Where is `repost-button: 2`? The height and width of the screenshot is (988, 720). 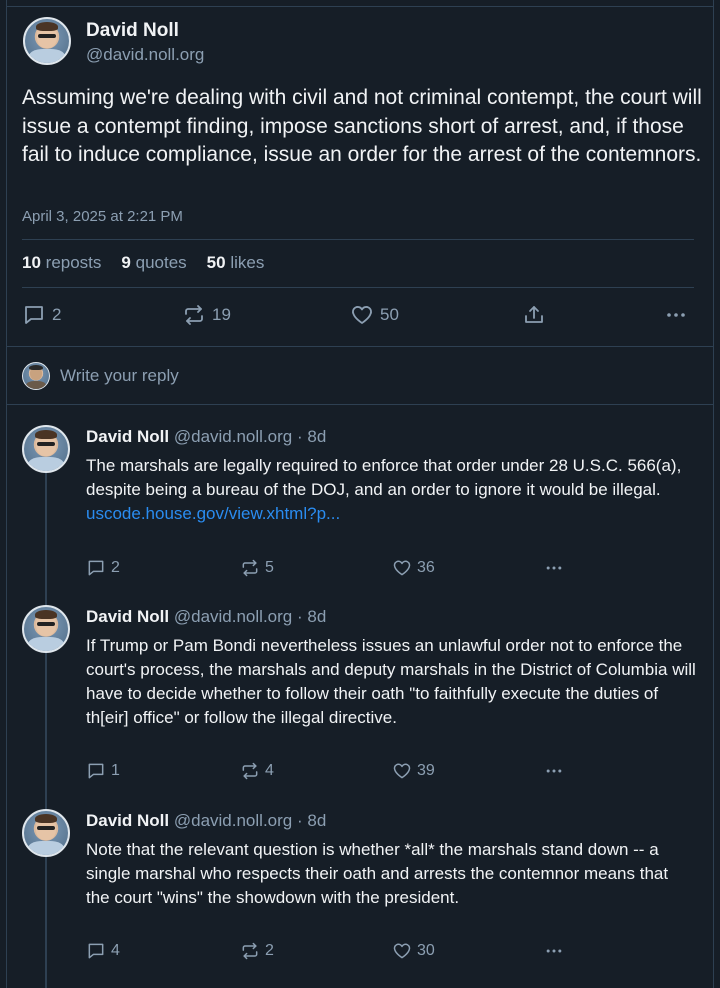
repost-button: 2 is located at coordinates (257, 951).